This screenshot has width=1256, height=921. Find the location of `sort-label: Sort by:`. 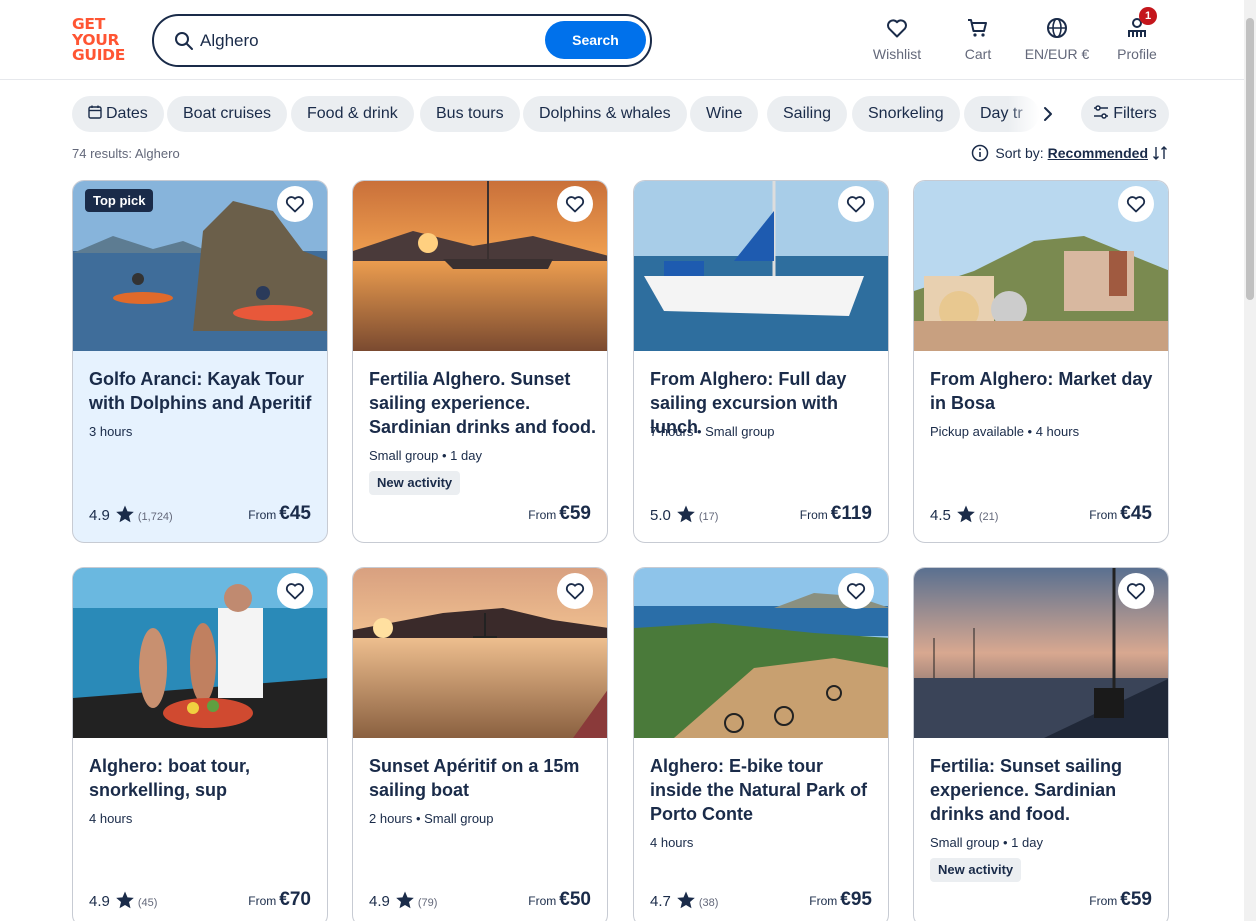

sort-label: Sort by: is located at coordinates (1019, 153).